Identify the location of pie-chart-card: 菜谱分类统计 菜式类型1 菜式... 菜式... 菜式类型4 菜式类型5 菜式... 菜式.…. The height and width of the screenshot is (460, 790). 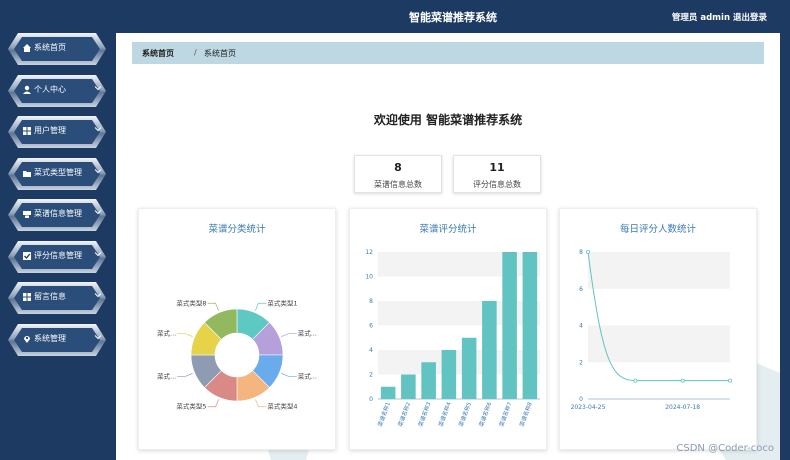
(237, 329).